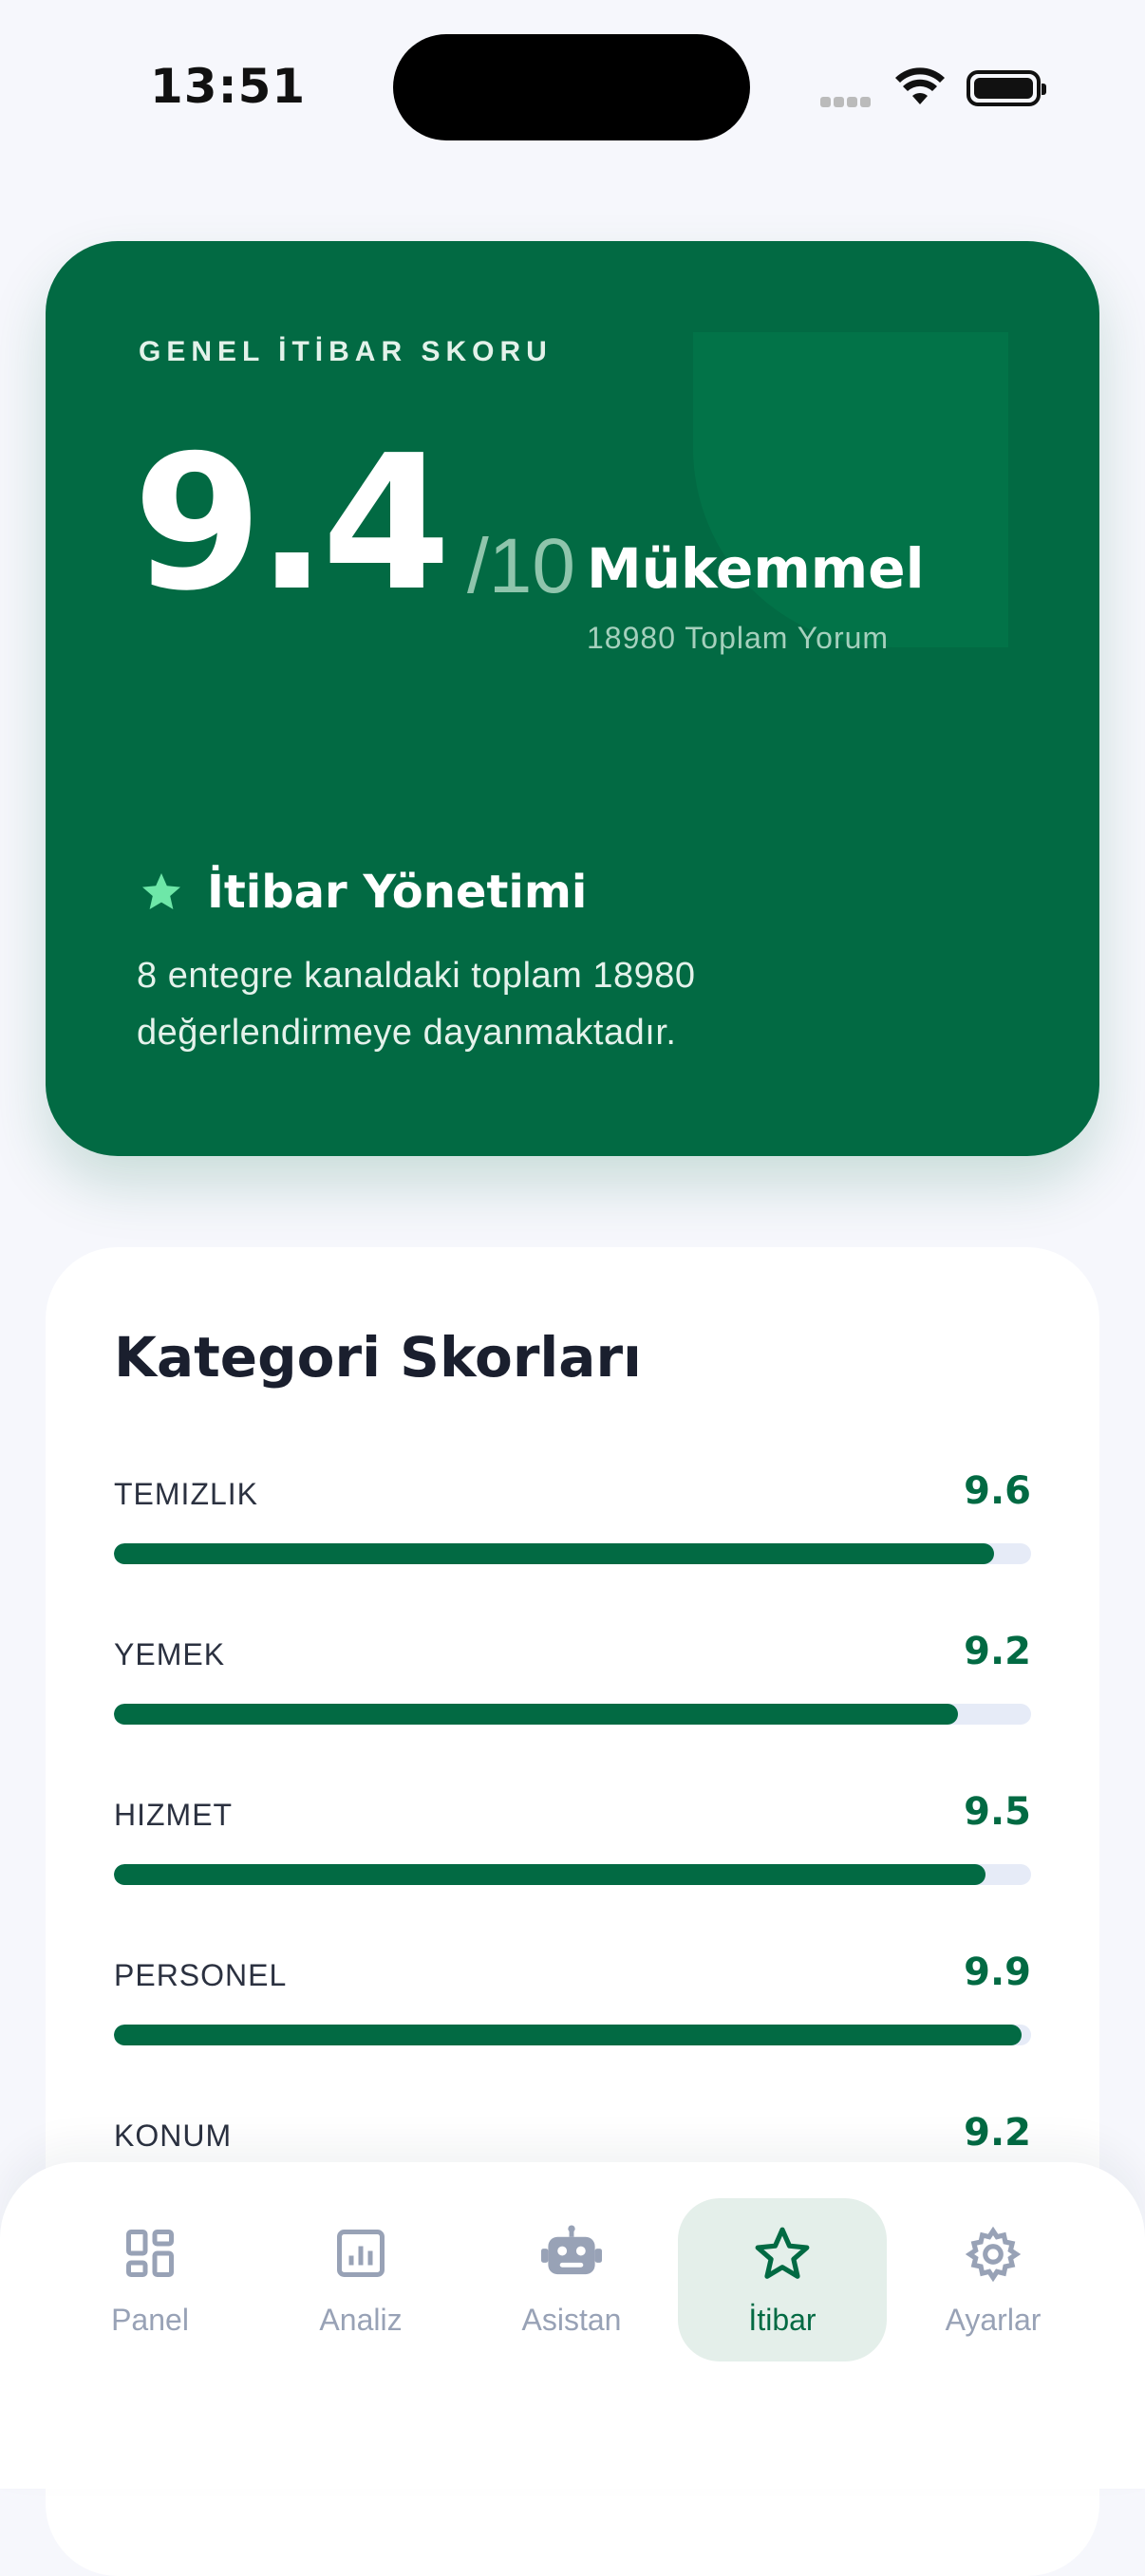 This screenshot has width=1145, height=2576. Describe the element at coordinates (170, 1654) in the screenshot. I see `category-name: YEMEK` at that location.